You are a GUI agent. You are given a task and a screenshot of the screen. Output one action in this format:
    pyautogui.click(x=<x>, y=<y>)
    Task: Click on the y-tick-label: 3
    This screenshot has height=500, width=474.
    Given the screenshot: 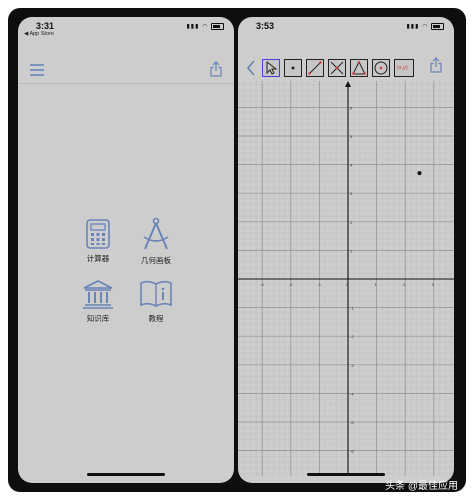 What is the action you would take?
    pyautogui.click(x=351, y=193)
    